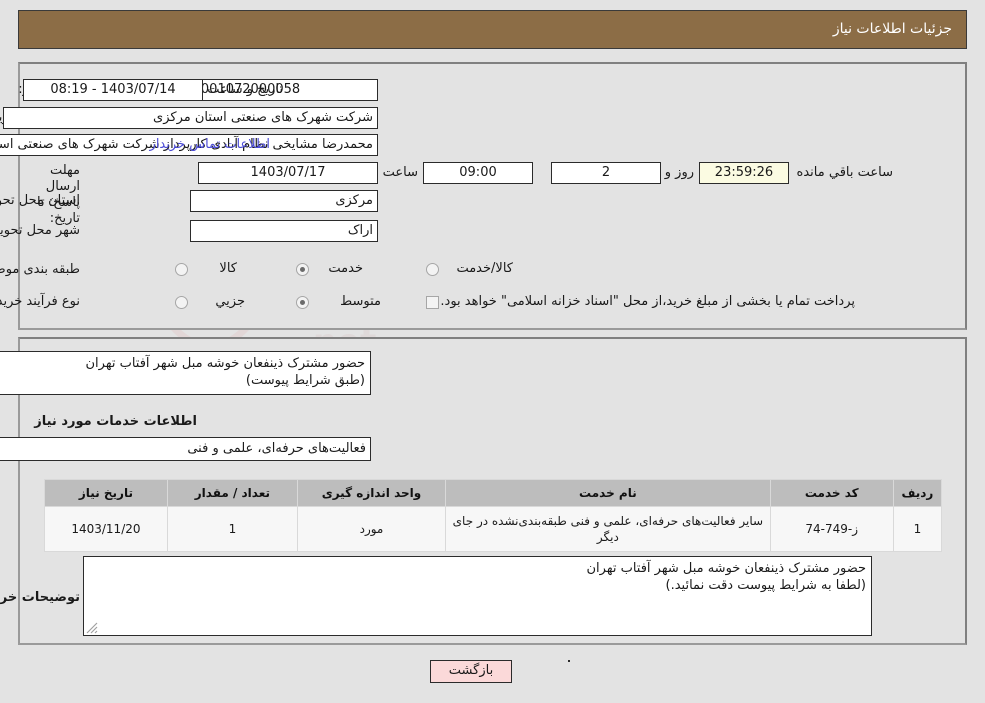 This screenshot has height=703, width=985. I want to click on service-group-field: فعالیت‌های حرفه‌ای، علمی و فنی, so click(185, 449).